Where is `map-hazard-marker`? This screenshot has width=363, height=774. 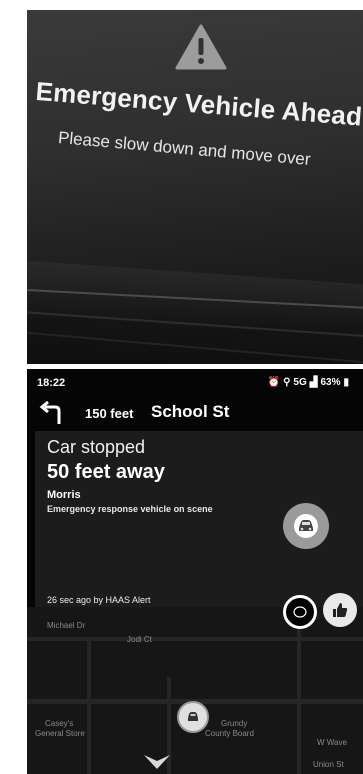 map-hazard-marker is located at coordinates (193, 717).